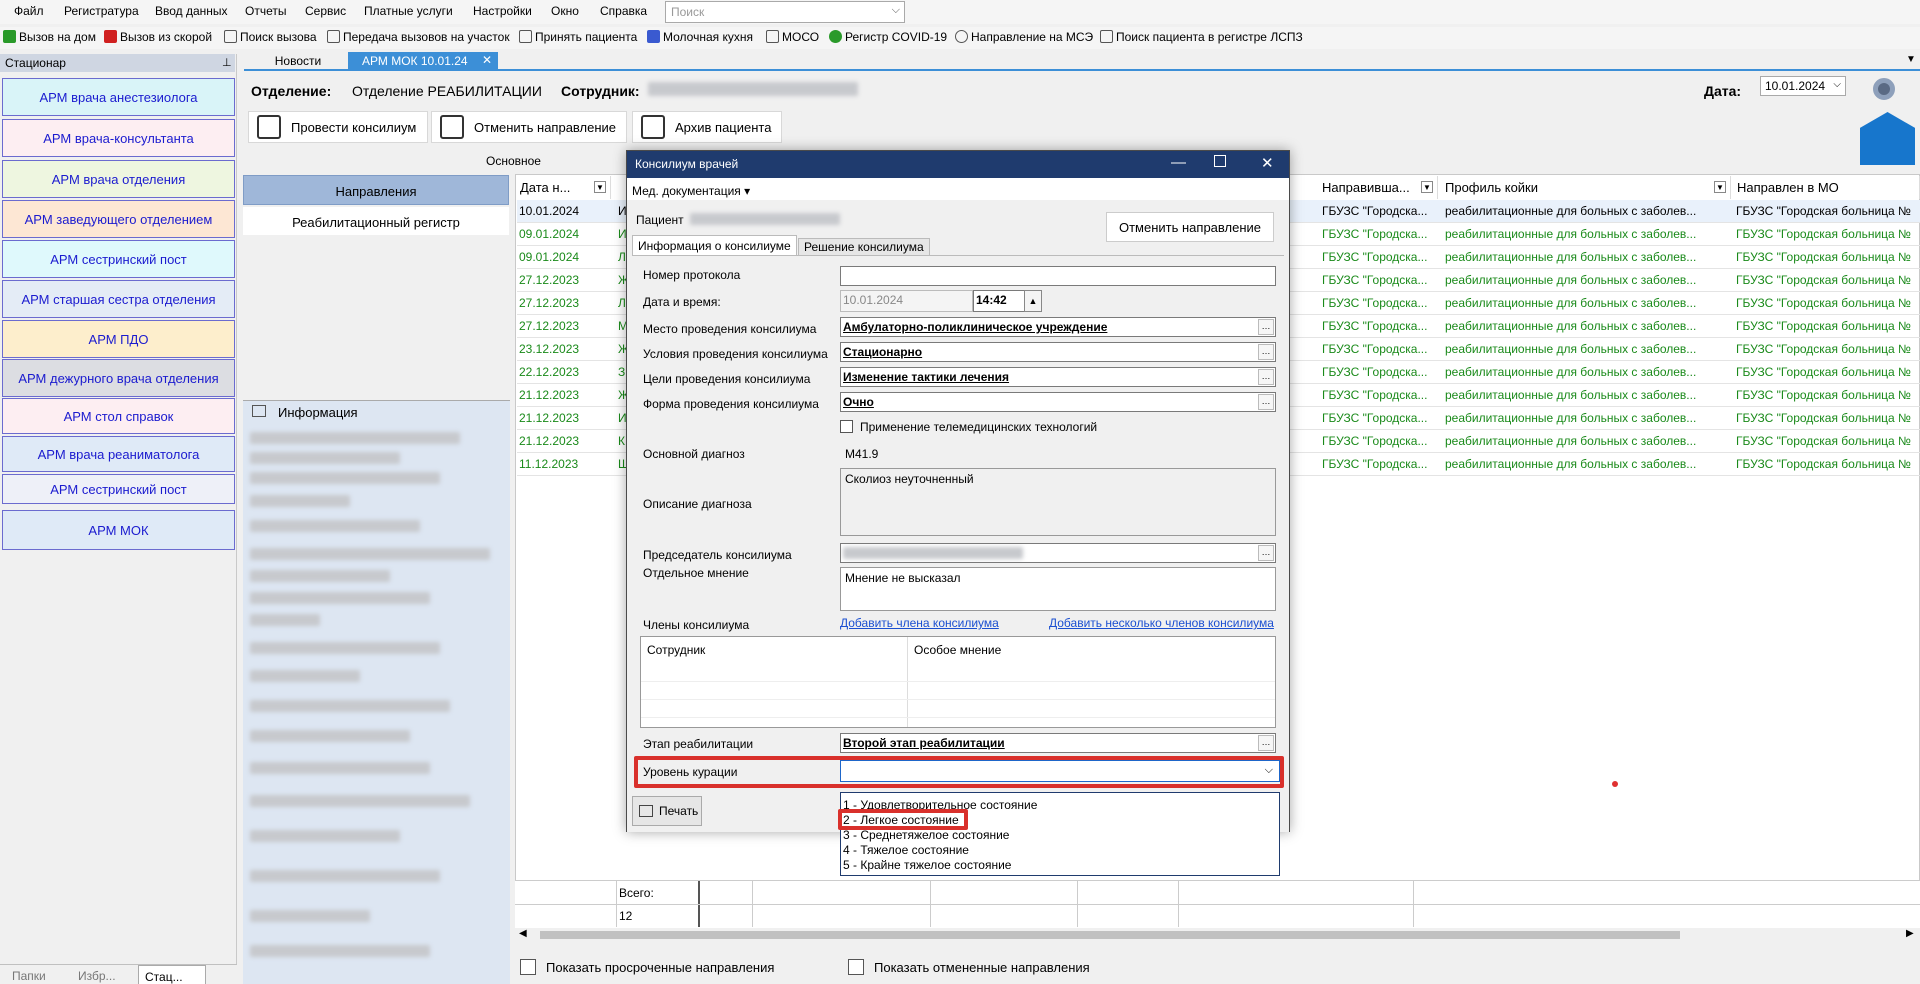  Describe the element at coordinates (298, 61) in the screenshot. I see `tab-news: Новости` at that location.